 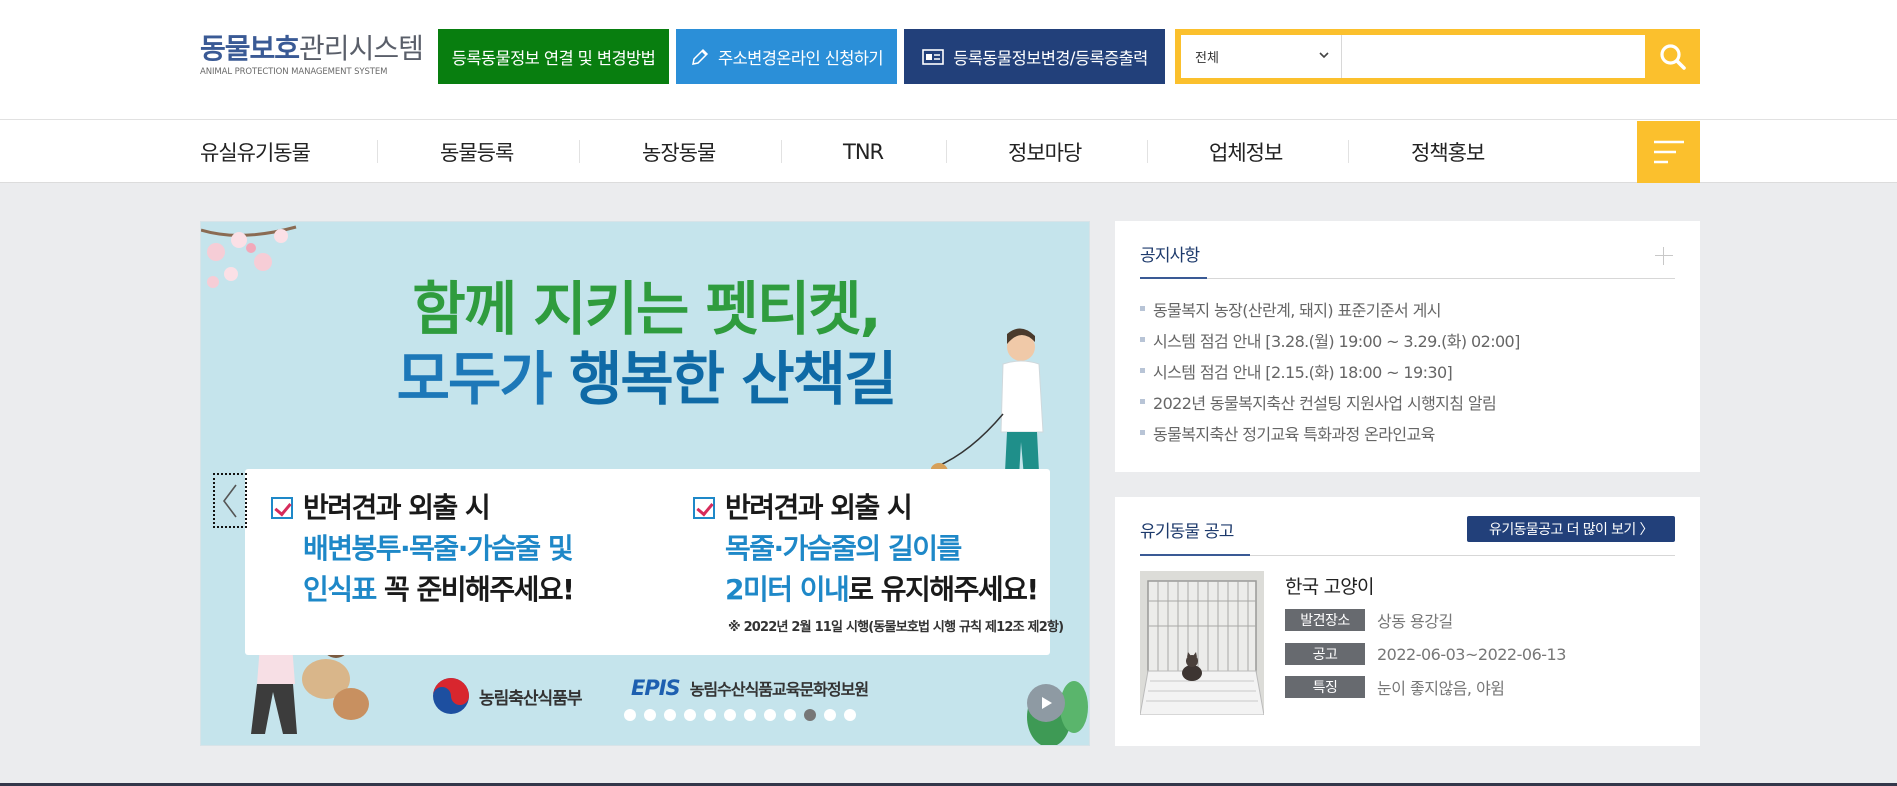 What do you see at coordinates (1330, 308) in the screenshot?
I see `notice-item: 동물복지 농장(산란계, 돼지) 표준기준서 게시` at bounding box center [1330, 308].